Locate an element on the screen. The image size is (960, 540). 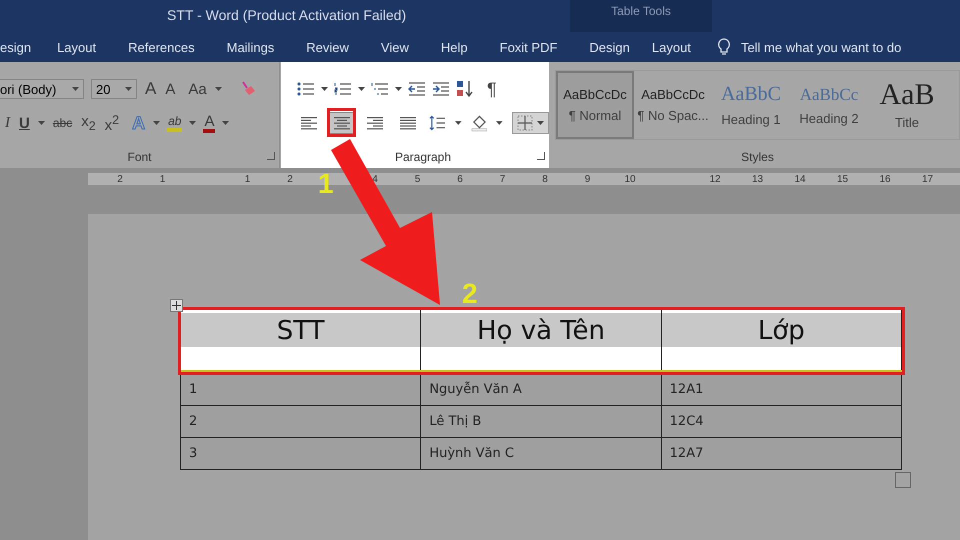
subscript-button: x$_{2}$ is located at coordinates (88, 123).